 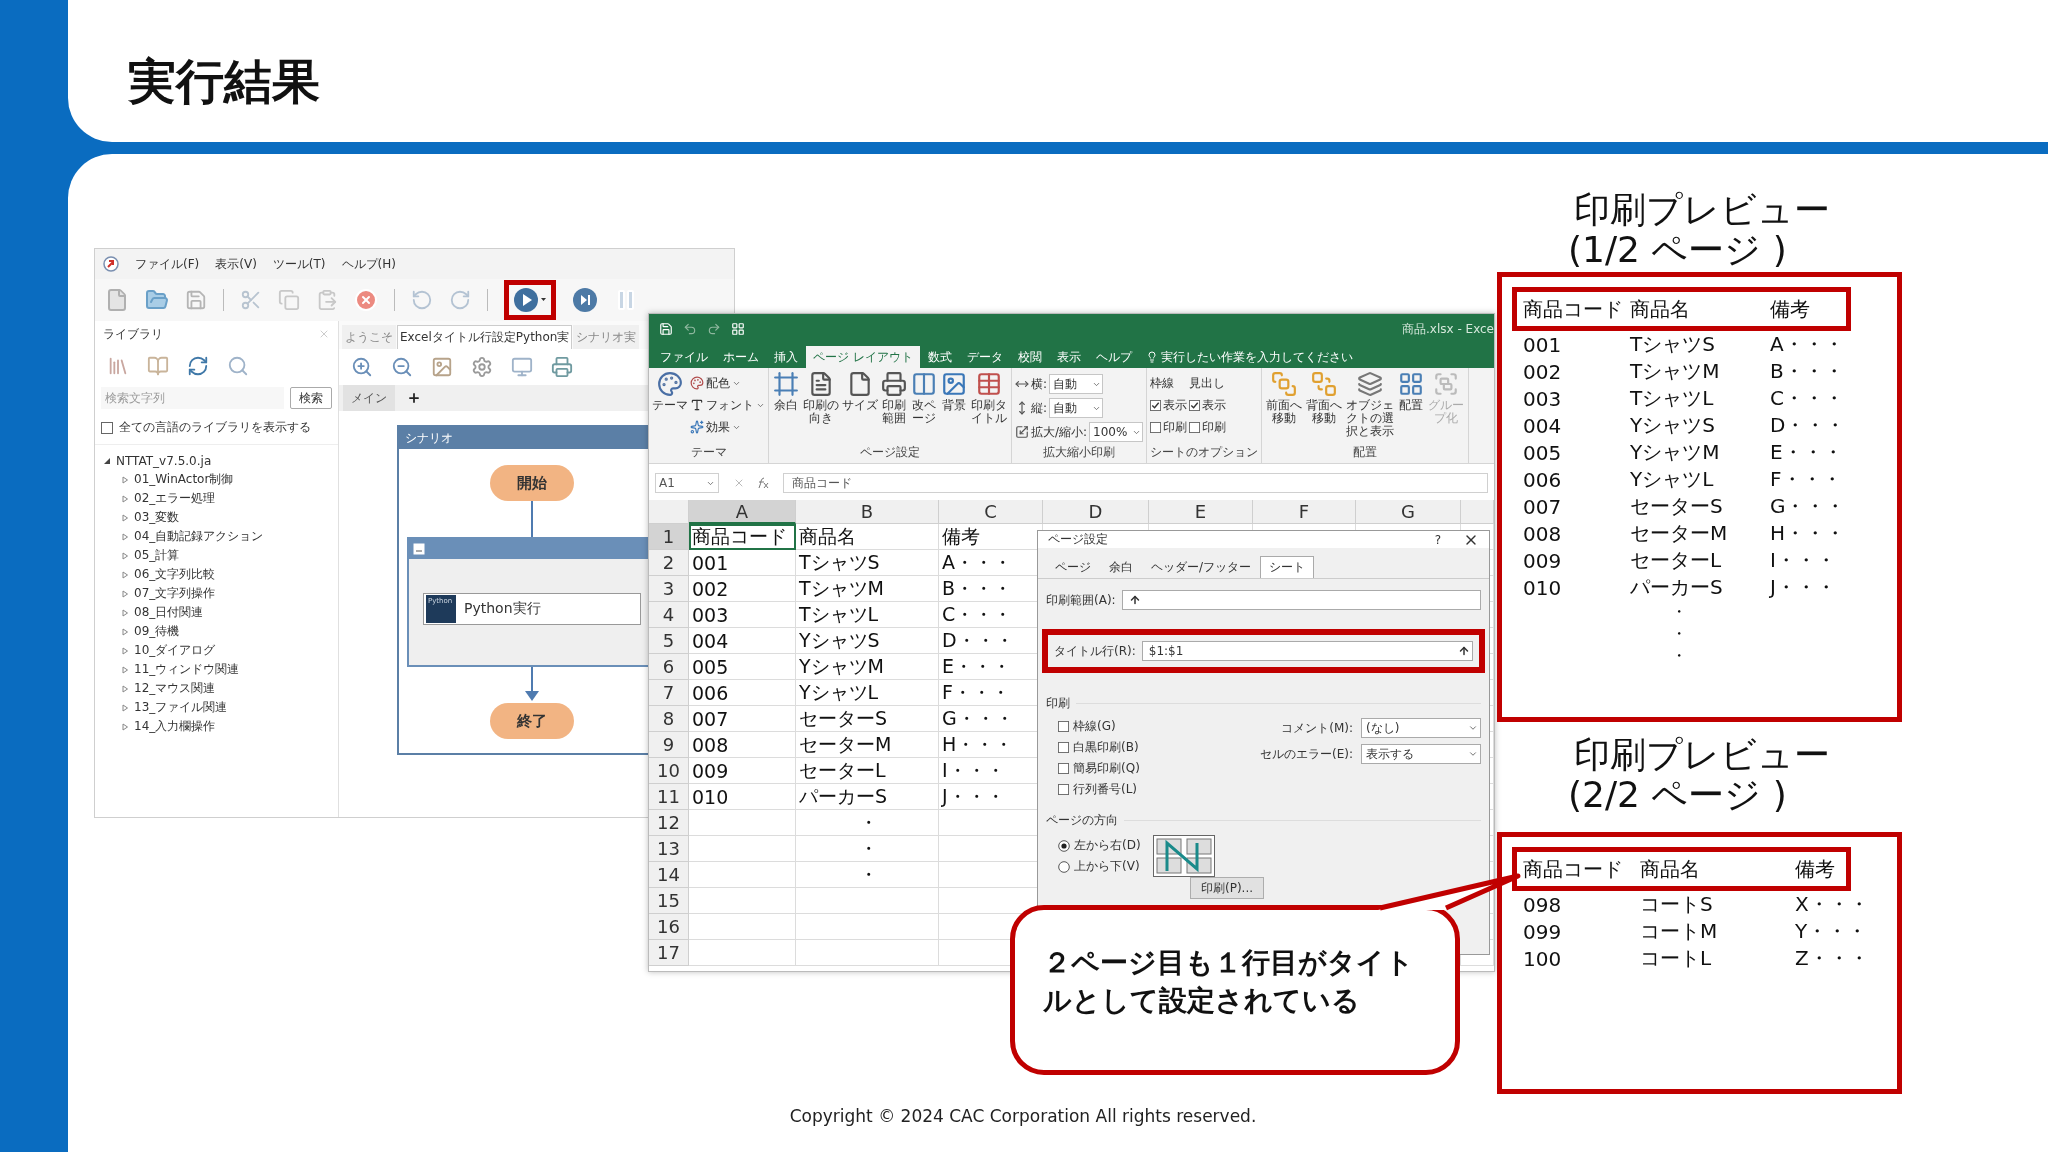 I want to click on column-header: E, so click(x=1201, y=512).